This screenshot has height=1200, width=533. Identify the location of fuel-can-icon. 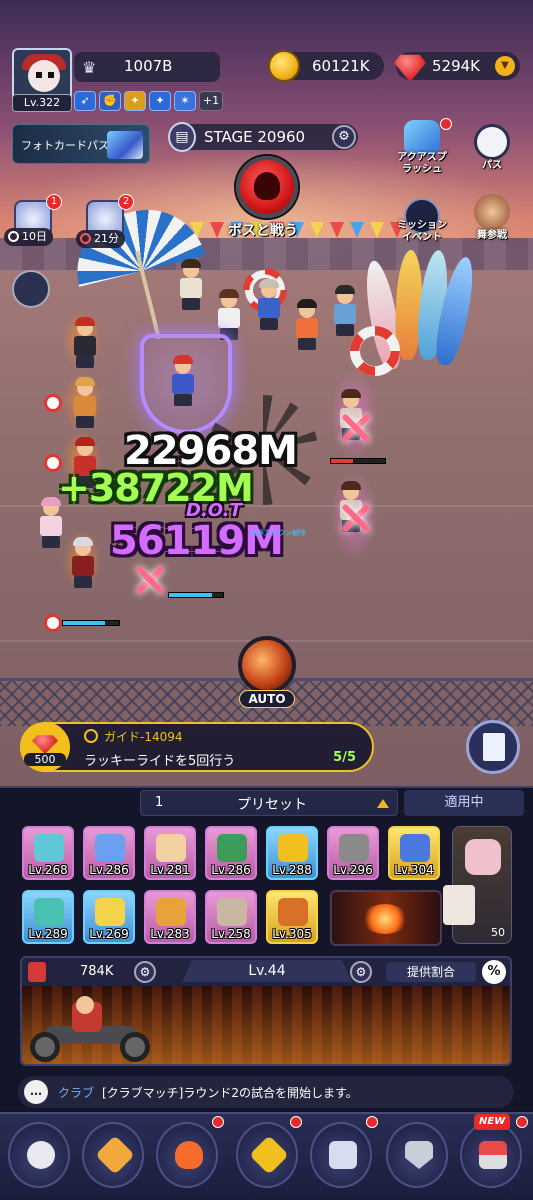
(37, 972).